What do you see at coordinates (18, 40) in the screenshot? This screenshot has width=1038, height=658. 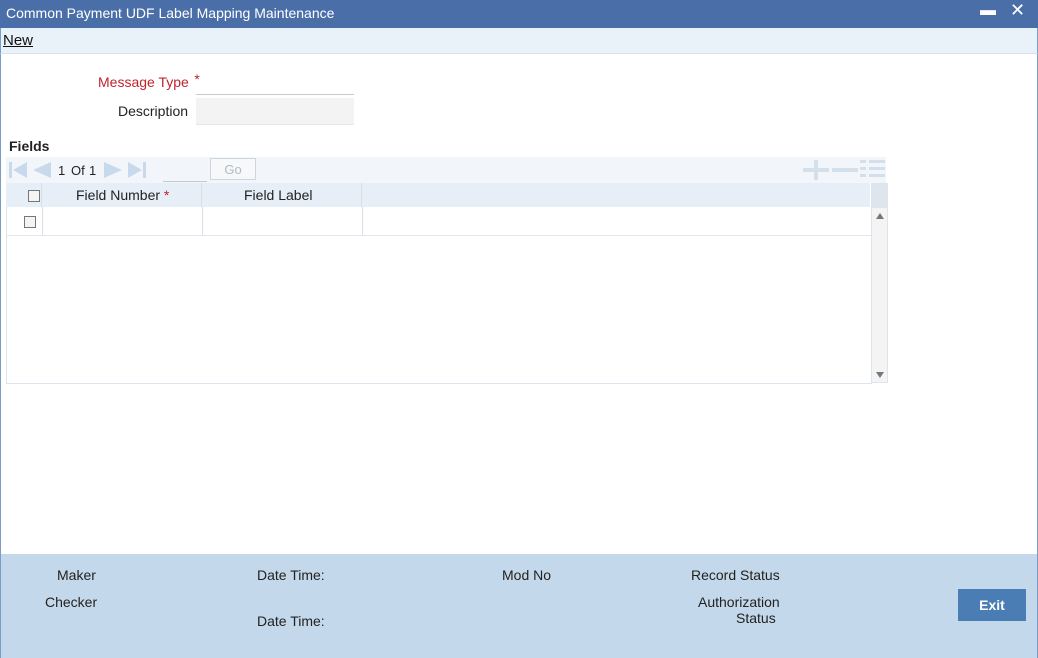 I see `new-button: New` at bounding box center [18, 40].